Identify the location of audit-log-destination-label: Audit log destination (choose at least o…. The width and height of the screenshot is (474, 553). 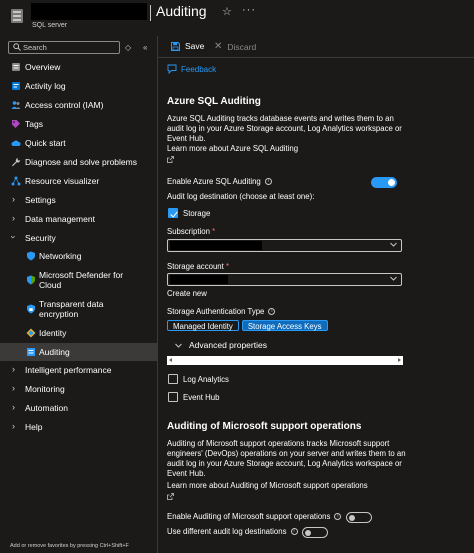
(241, 196).